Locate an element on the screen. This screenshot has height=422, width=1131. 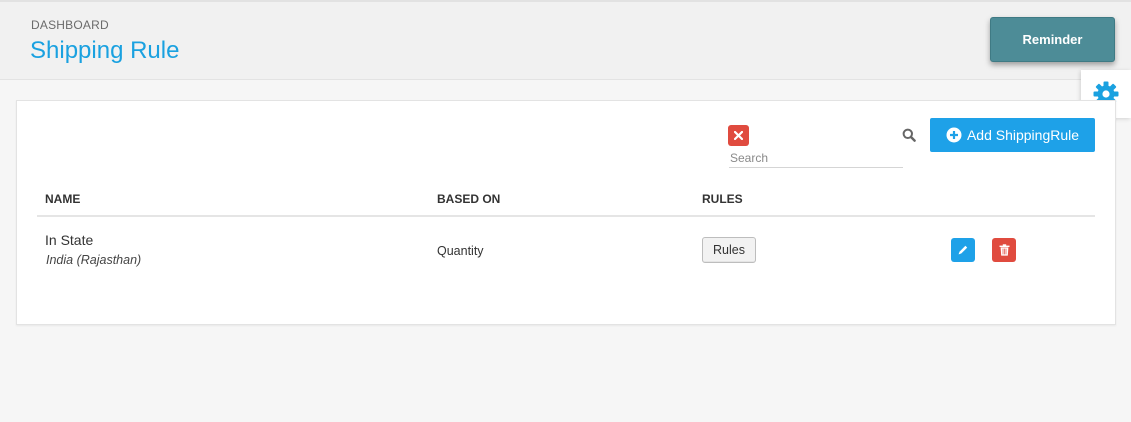
plus-circle-icon is located at coordinates (954, 135).